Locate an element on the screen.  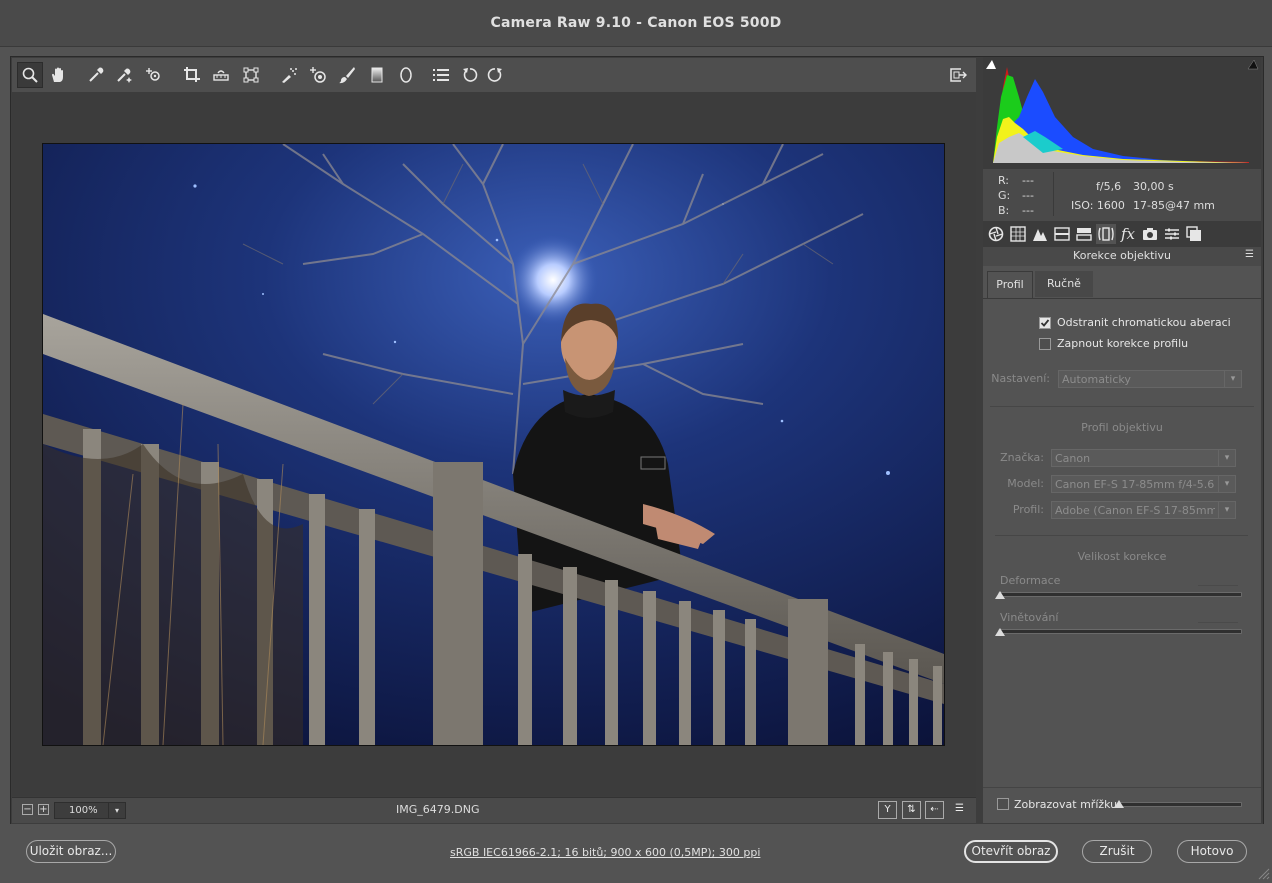
profile-select: Adobe (Canon EF-S 17-85mm ... ▾ is located at coordinates (1143, 510).